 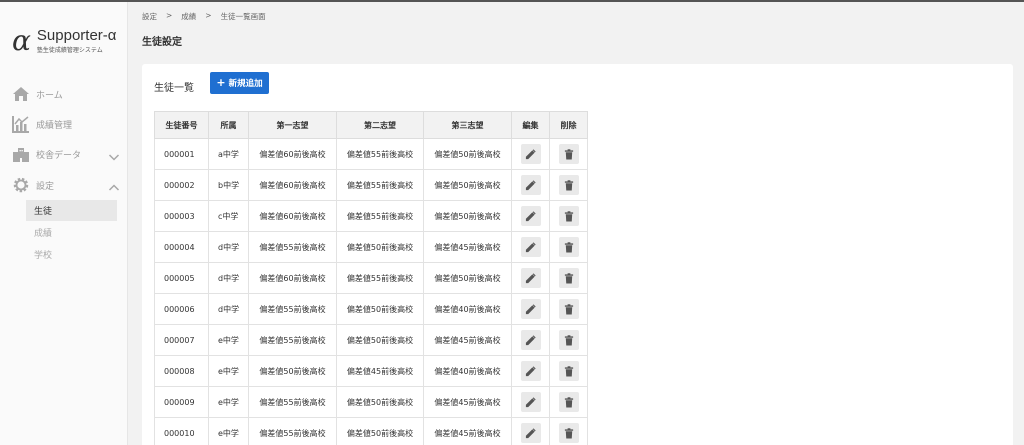 I want to click on sidebar-item-settings: 設定, so click(x=66, y=185).